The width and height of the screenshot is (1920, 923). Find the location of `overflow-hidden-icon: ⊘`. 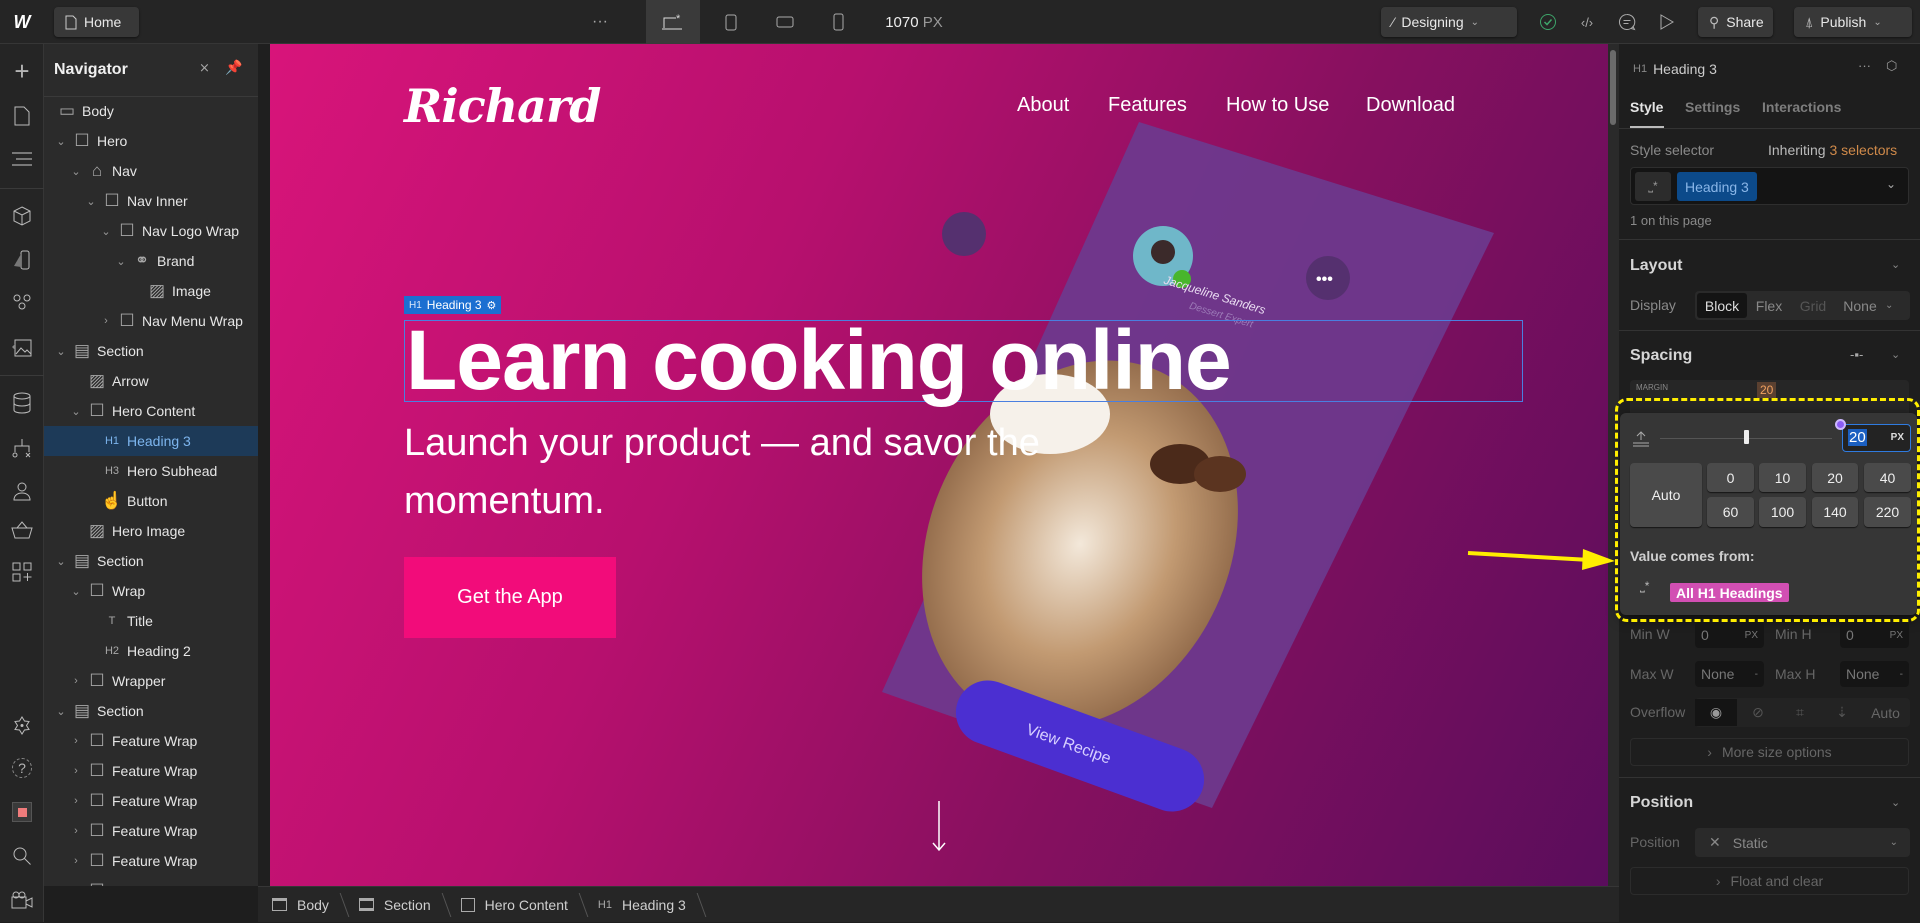

overflow-hidden-icon: ⊘ is located at coordinates (1758, 712).